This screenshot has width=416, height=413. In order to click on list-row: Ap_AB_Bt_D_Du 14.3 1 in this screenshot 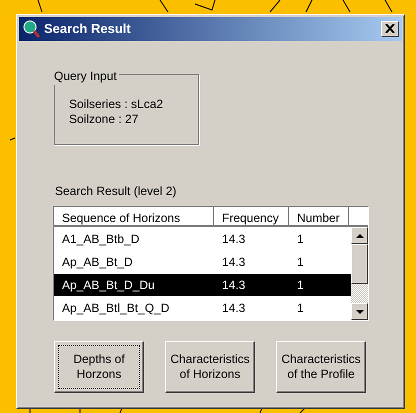, I will do `click(202, 285)`.